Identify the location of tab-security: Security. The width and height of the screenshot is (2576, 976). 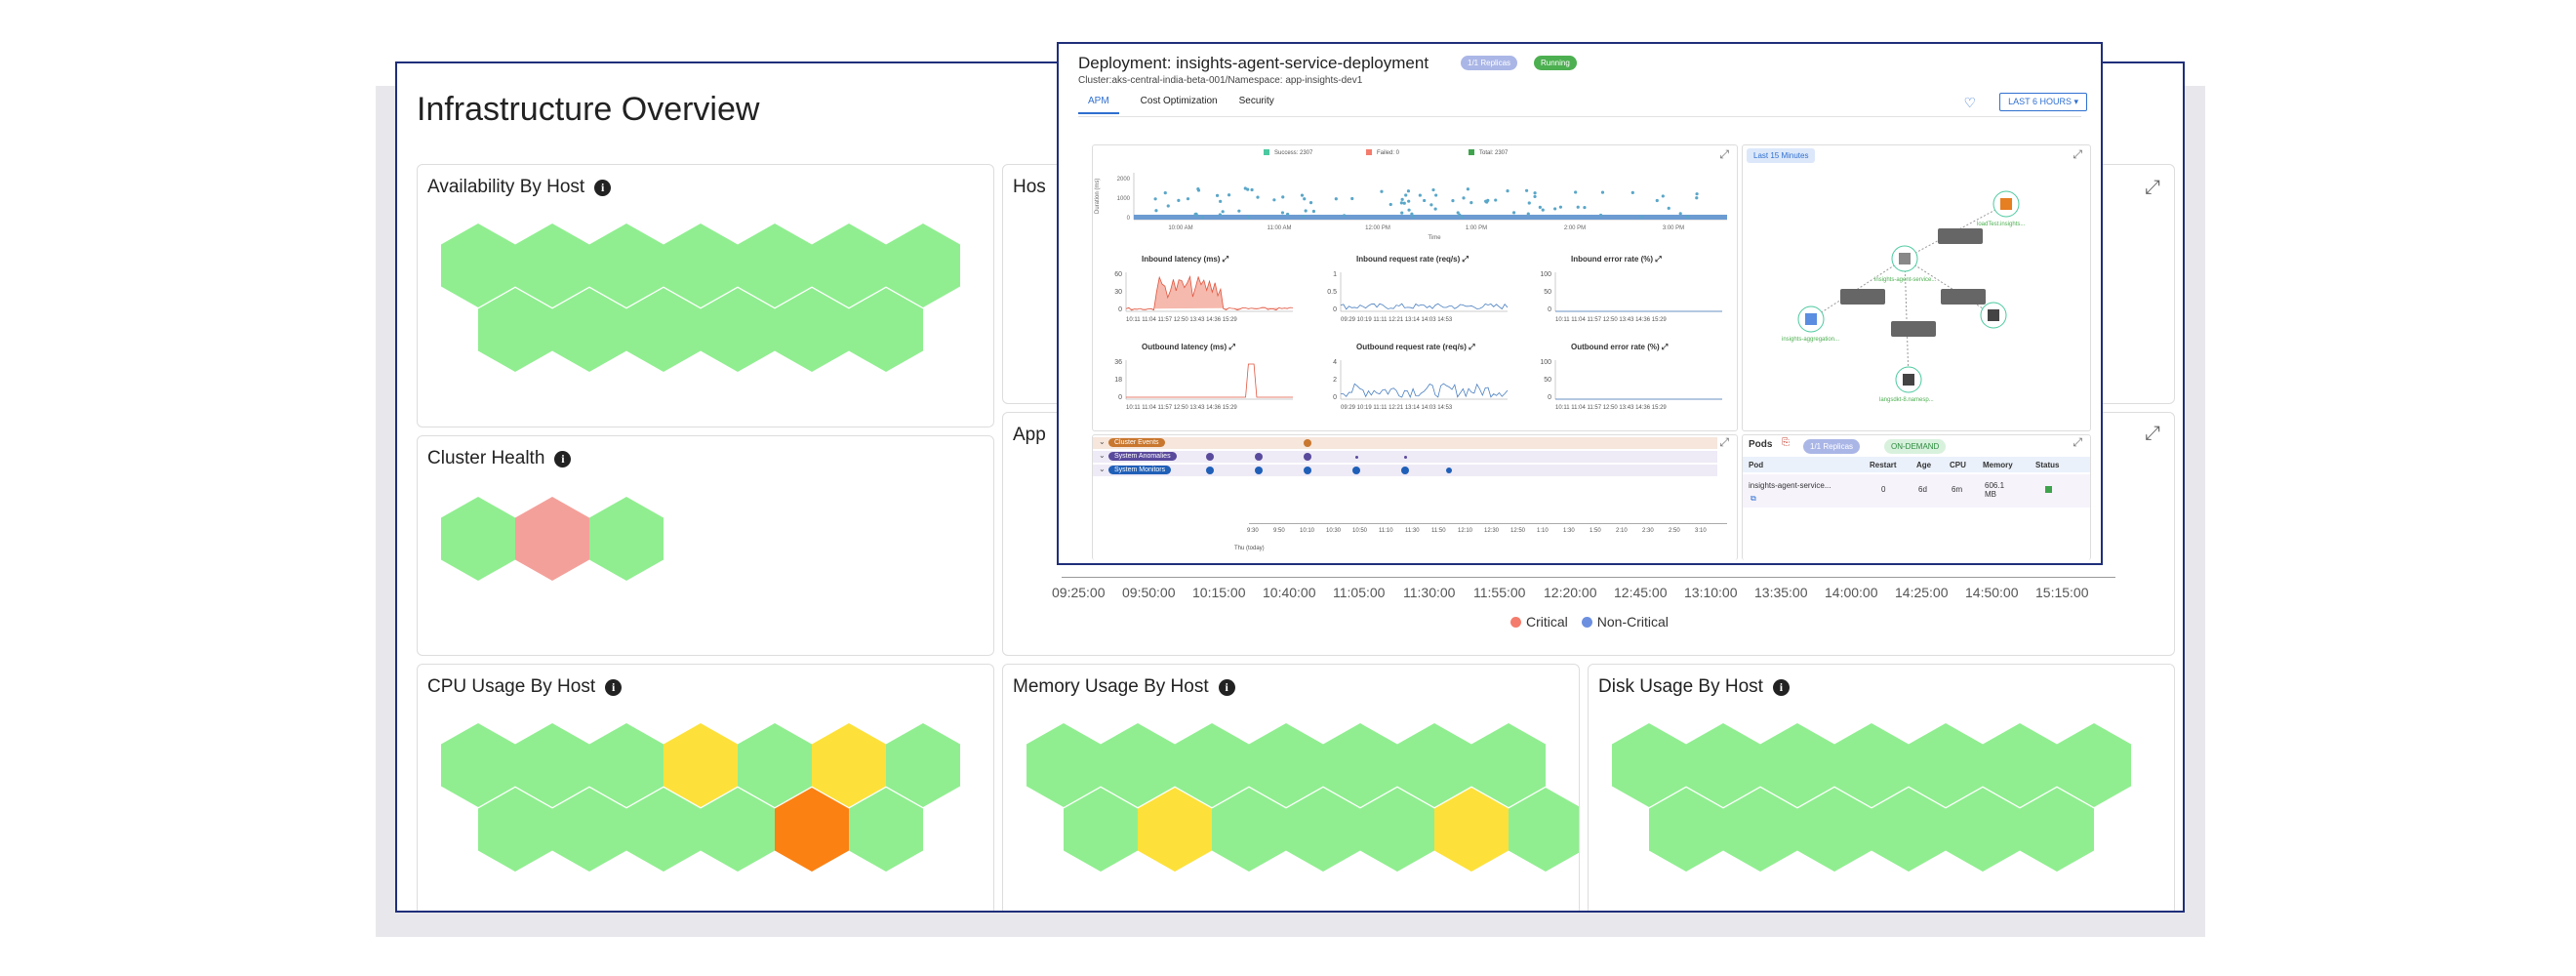
(1256, 105).